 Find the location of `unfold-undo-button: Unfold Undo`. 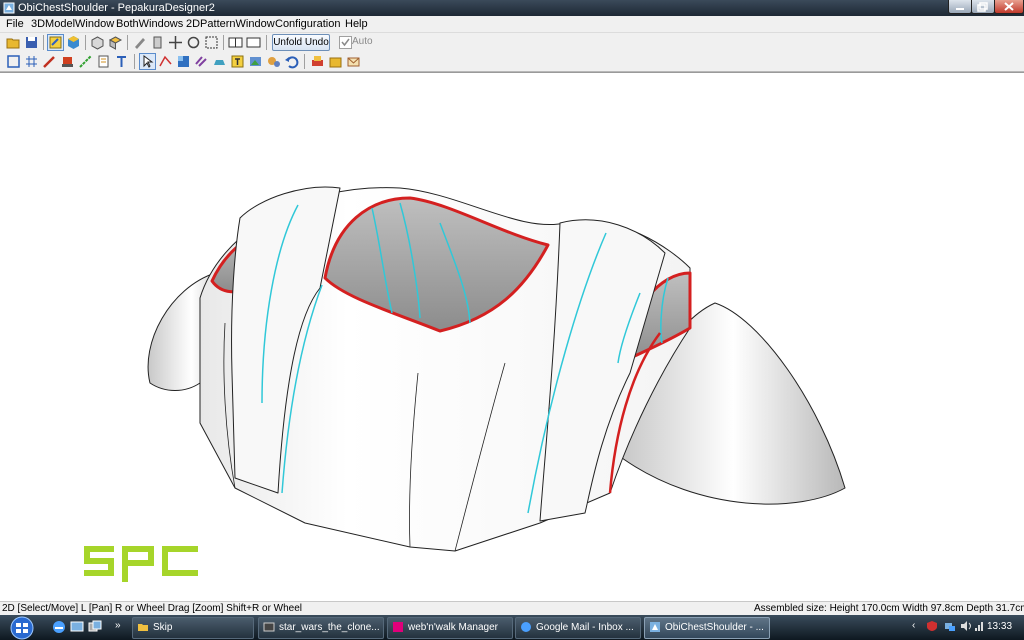

unfold-undo-button: Unfold Undo is located at coordinates (301, 42).